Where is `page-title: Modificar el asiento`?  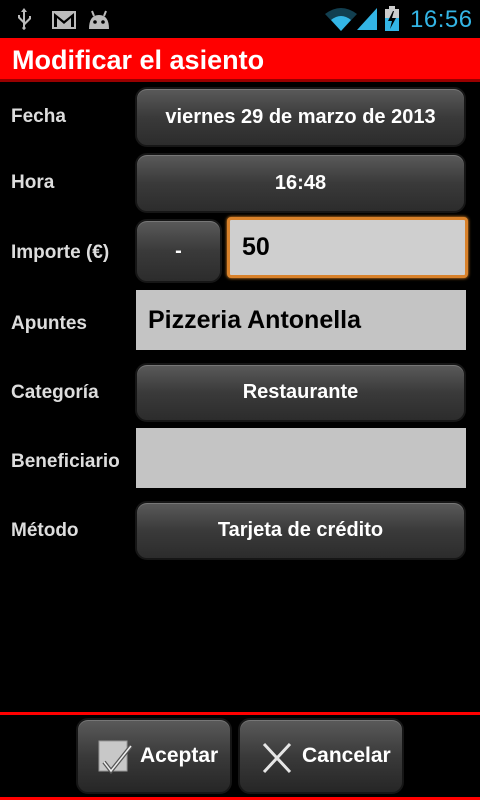
page-title: Modificar el asiento is located at coordinates (138, 60).